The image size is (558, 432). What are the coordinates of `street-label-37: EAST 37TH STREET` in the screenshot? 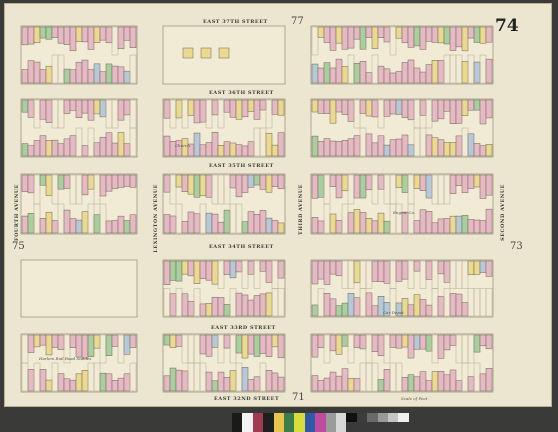 It's located at (235, 22).